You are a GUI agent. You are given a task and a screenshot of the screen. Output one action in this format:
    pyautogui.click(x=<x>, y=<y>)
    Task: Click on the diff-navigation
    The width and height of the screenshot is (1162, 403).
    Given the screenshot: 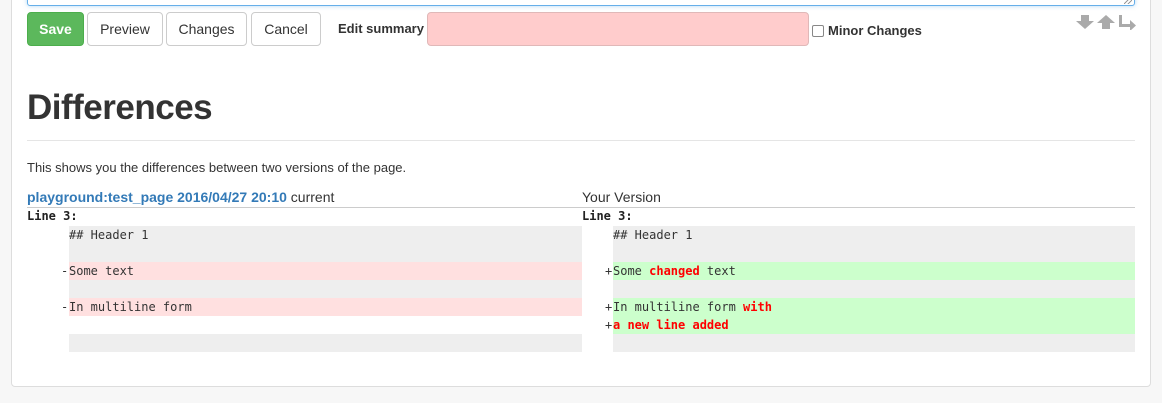 What is the action you would take?
    pyautogui.click(x=1106, y=22)
    